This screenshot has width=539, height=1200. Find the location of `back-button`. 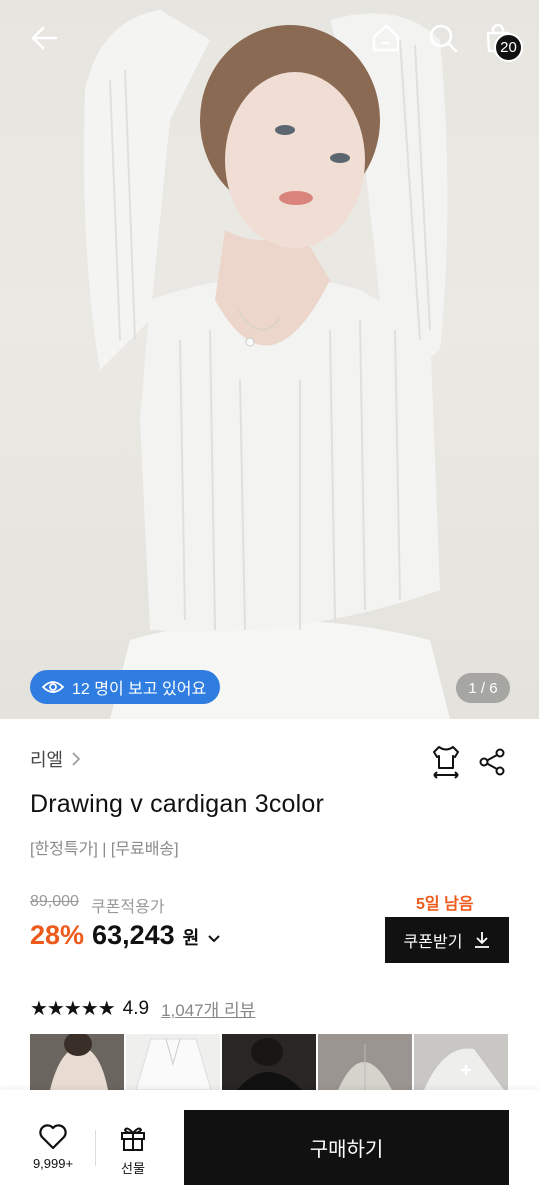

back-button is located at coordinates (44, 38).